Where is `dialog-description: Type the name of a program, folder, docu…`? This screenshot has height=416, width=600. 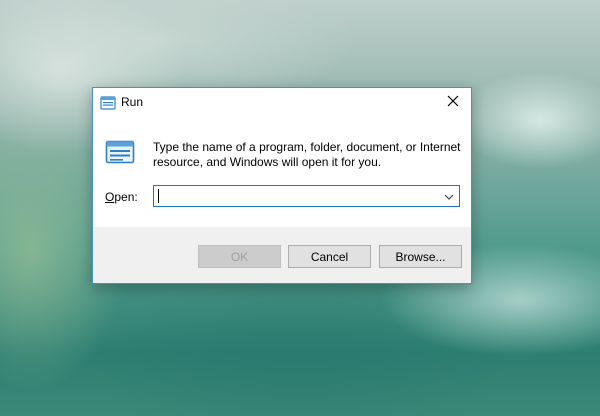 dialog-description: Type the name of a program, folder, docu… is located at coordinates (308, 155).